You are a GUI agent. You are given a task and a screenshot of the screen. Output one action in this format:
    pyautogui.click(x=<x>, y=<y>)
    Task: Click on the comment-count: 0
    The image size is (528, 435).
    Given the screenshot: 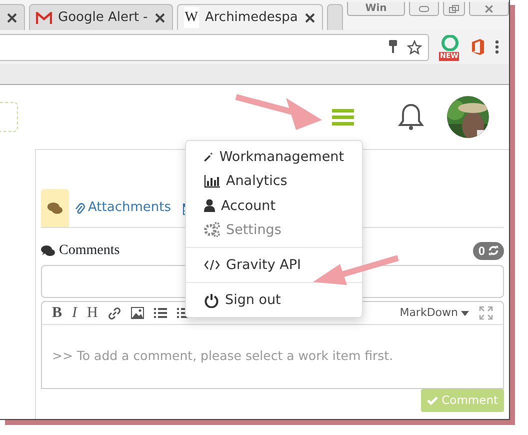 What is the action you would take?
    pyautogui.click(x=488, y=251)
    